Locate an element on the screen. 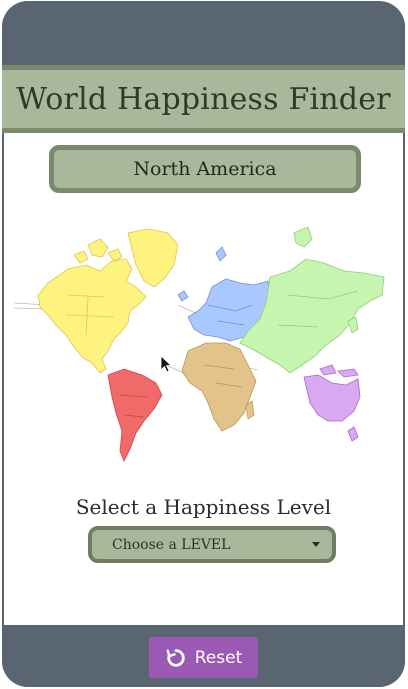 The image size is (408, 689). region-north-america is located at coordinates (108, 301).